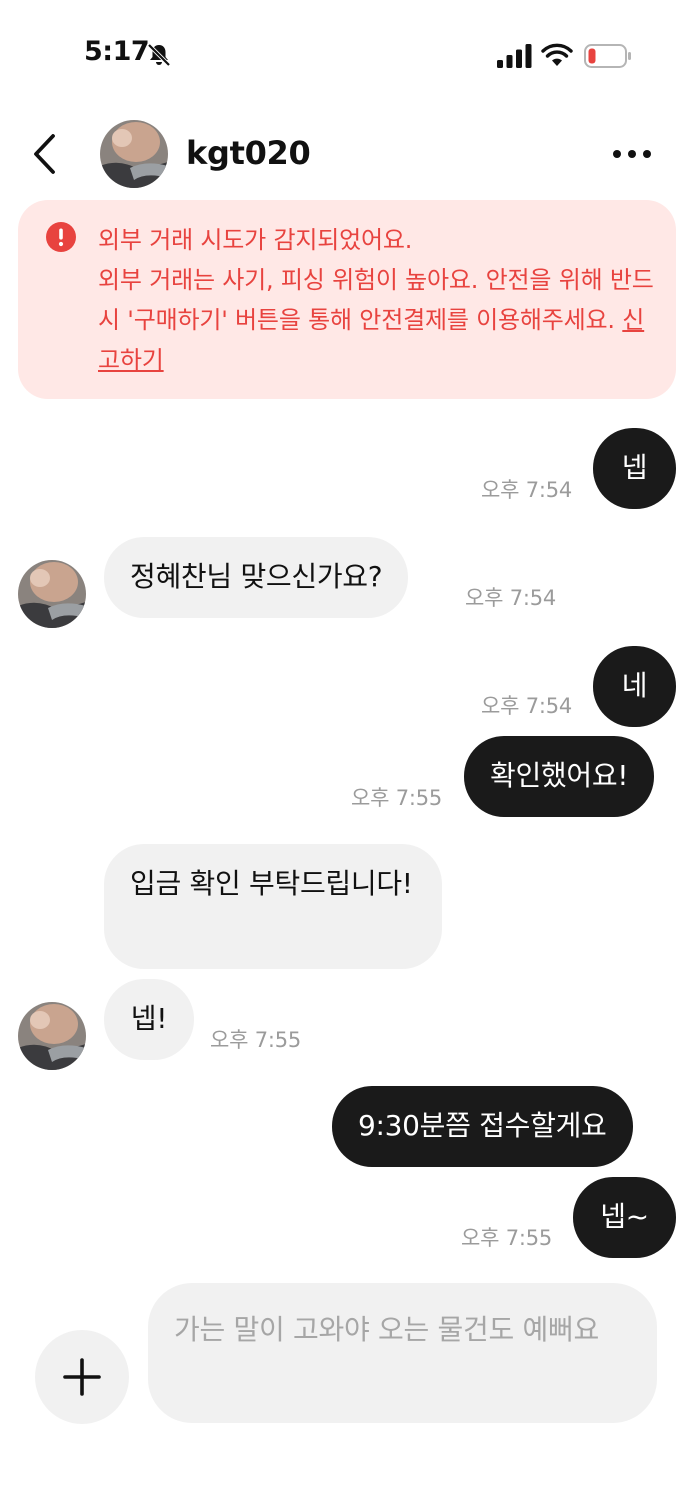 This screenshot has width=693, height=1500. I want to click on battery-low-icon, so click(607, 56).